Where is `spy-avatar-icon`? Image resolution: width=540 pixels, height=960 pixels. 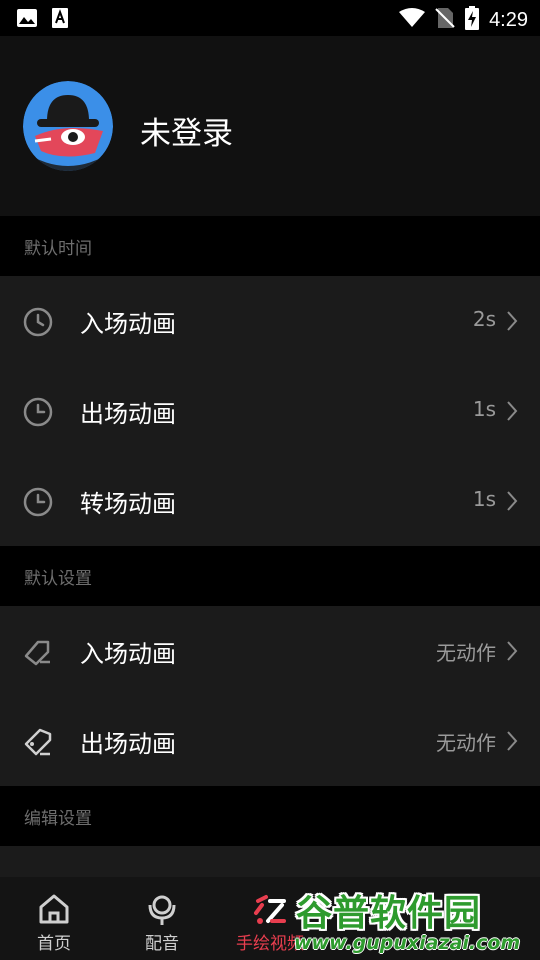 spy-avatar-icon is located at coordinates (68, 126).